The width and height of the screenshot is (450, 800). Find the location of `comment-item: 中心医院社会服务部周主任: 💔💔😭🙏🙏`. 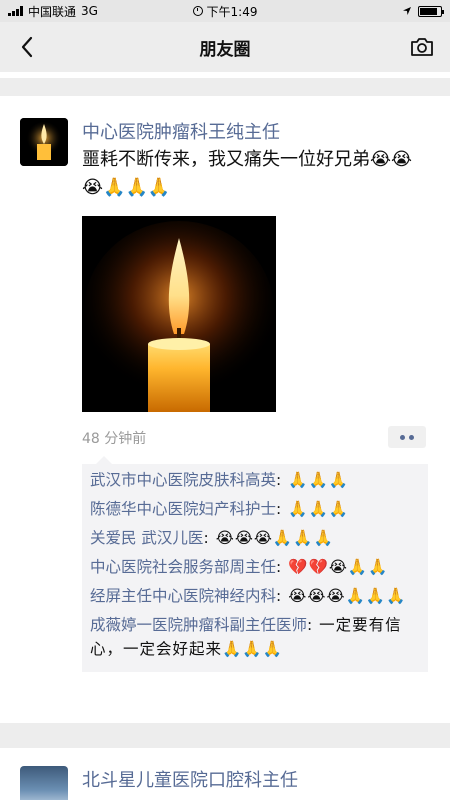

comment-item: 中心医院社会服务部周主任: 💔💔😭🙏🙏 is located at coordinates (255, 567).